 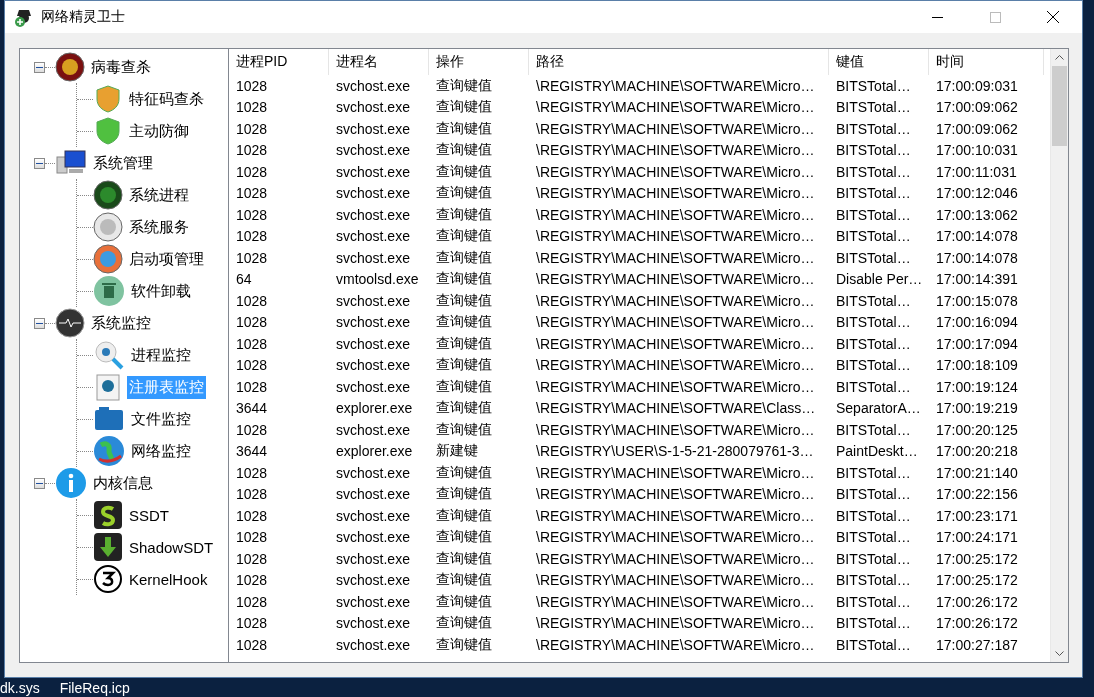 What do you see at coordinates (1059, 355) in the screenshot?
I see `scrollbar` at bounding box center [1059, 355].